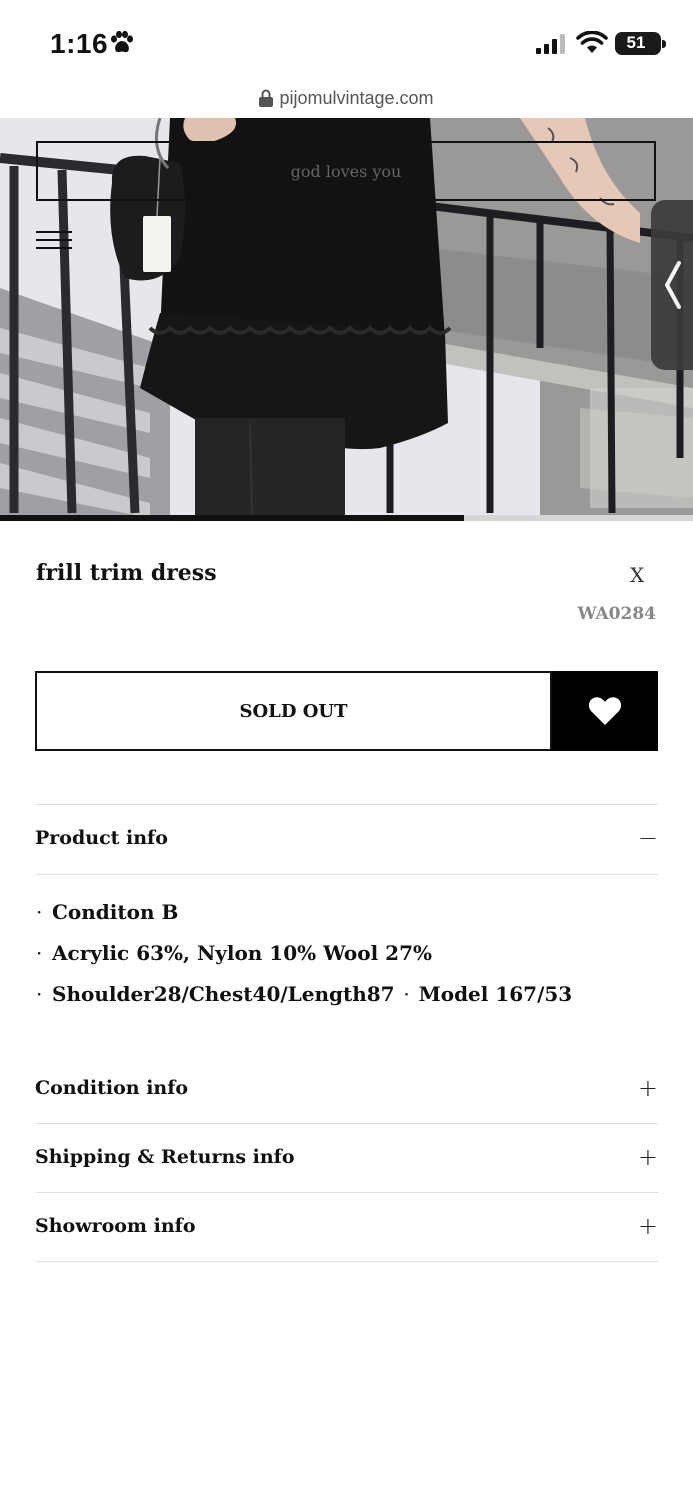 The height and width of the screenshot is (1500, 693). Describe the element at coordinates (495, 994) in the screenshot. I see `model-size-text: Model 167/53` at that location.